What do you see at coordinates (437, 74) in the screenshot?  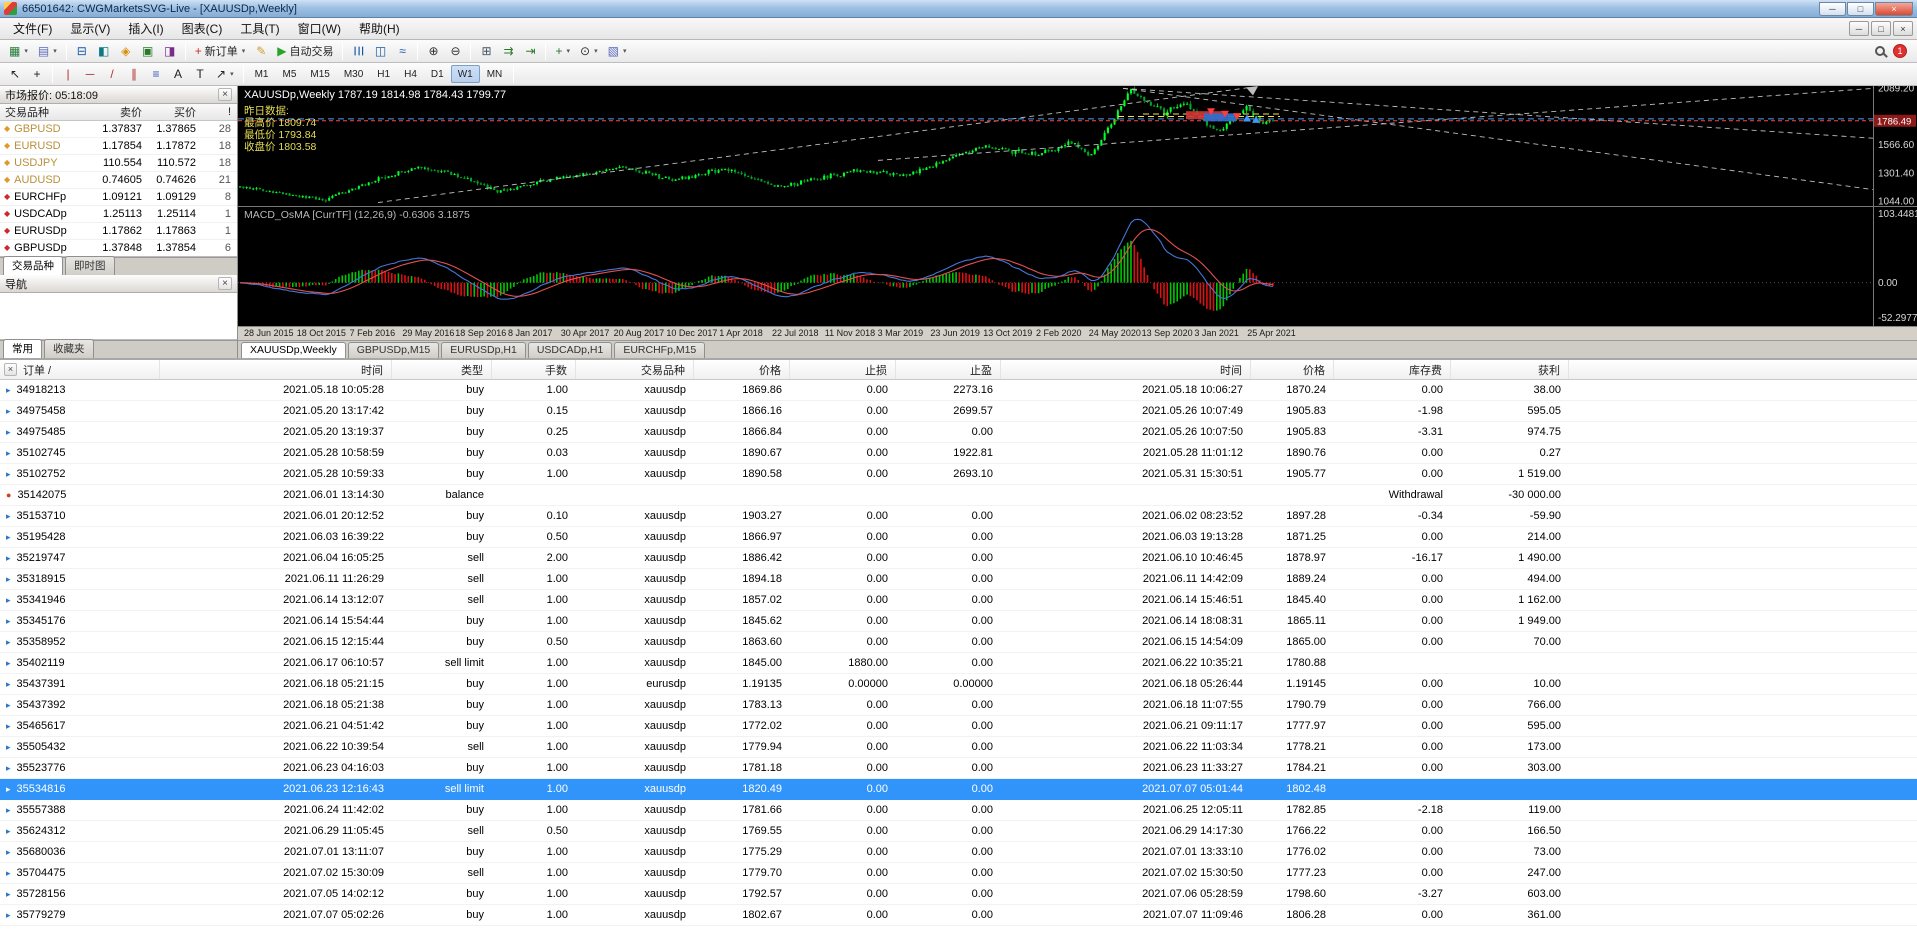 I see `timeframe-d1-button: D1` at bounding box center [437, 74].